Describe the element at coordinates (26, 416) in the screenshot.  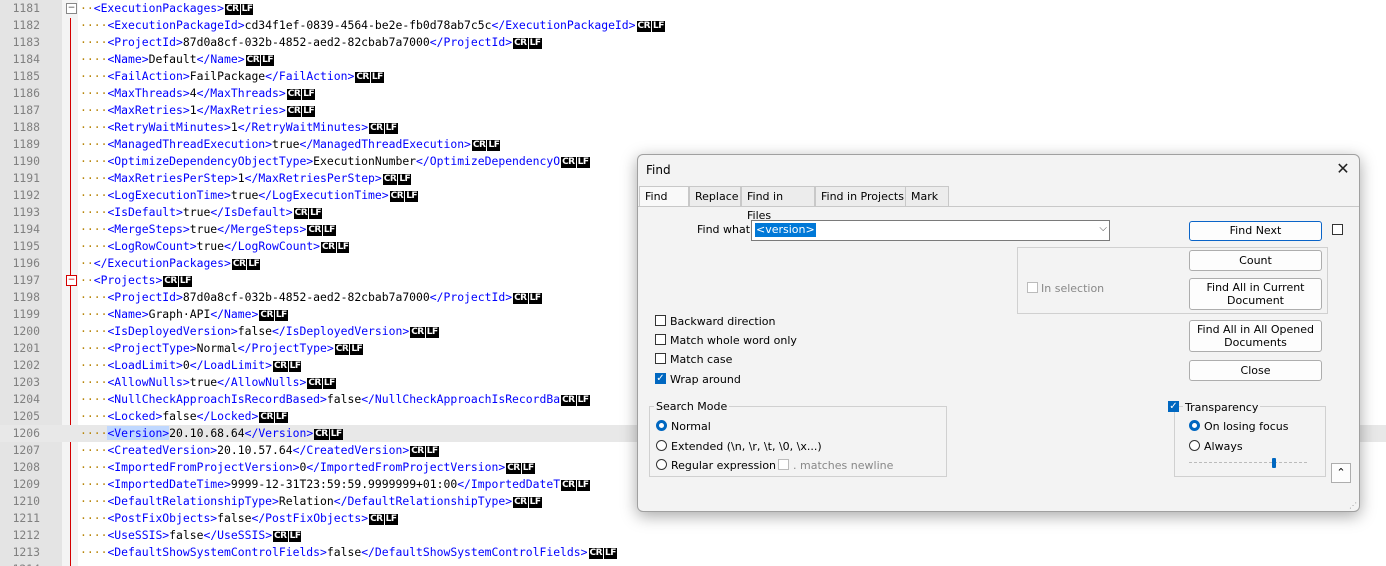
I see `line-number: 1205` at that location.